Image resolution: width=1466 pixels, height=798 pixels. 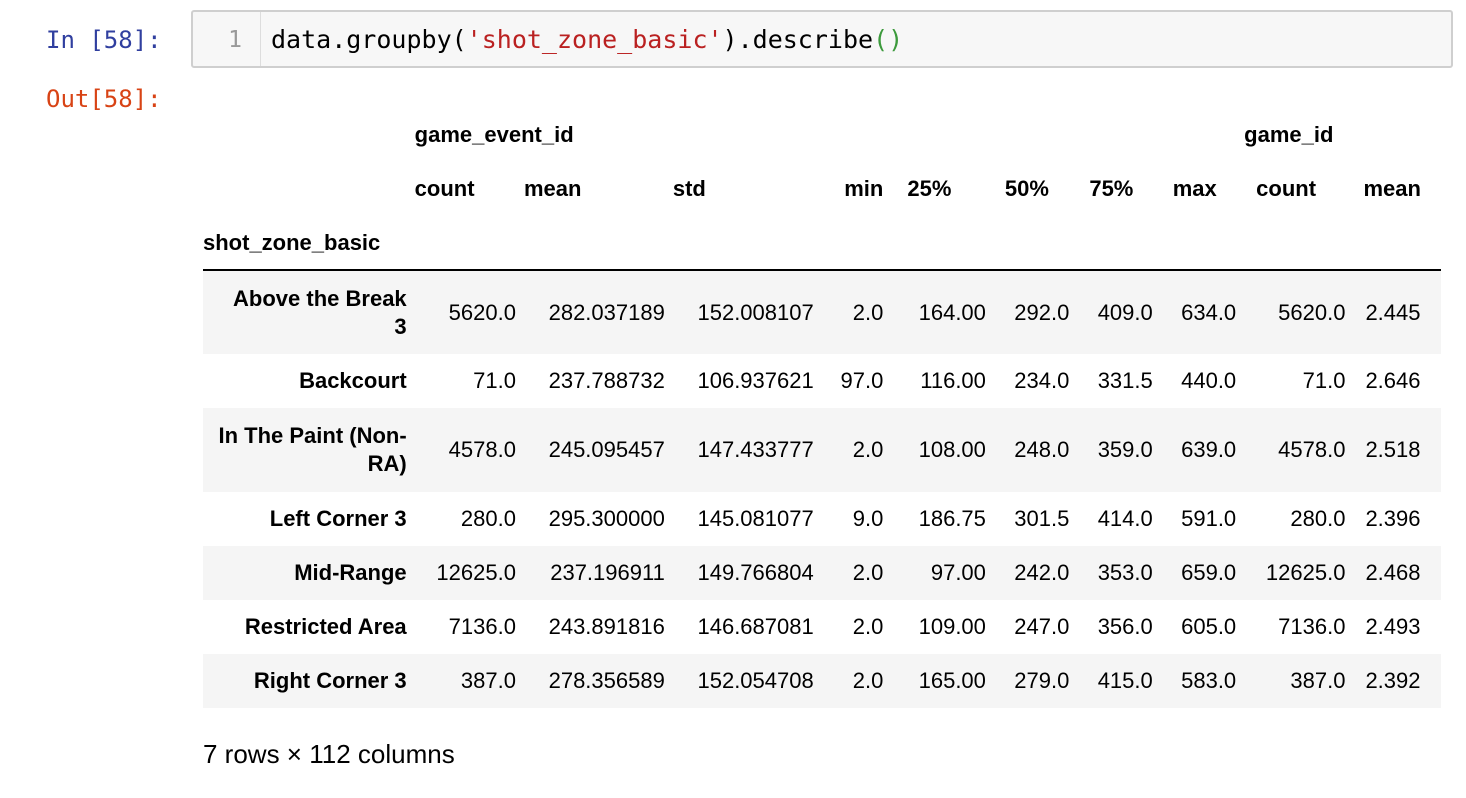 I want to click on table-cell: 108.00, so click(x=952, y=449).